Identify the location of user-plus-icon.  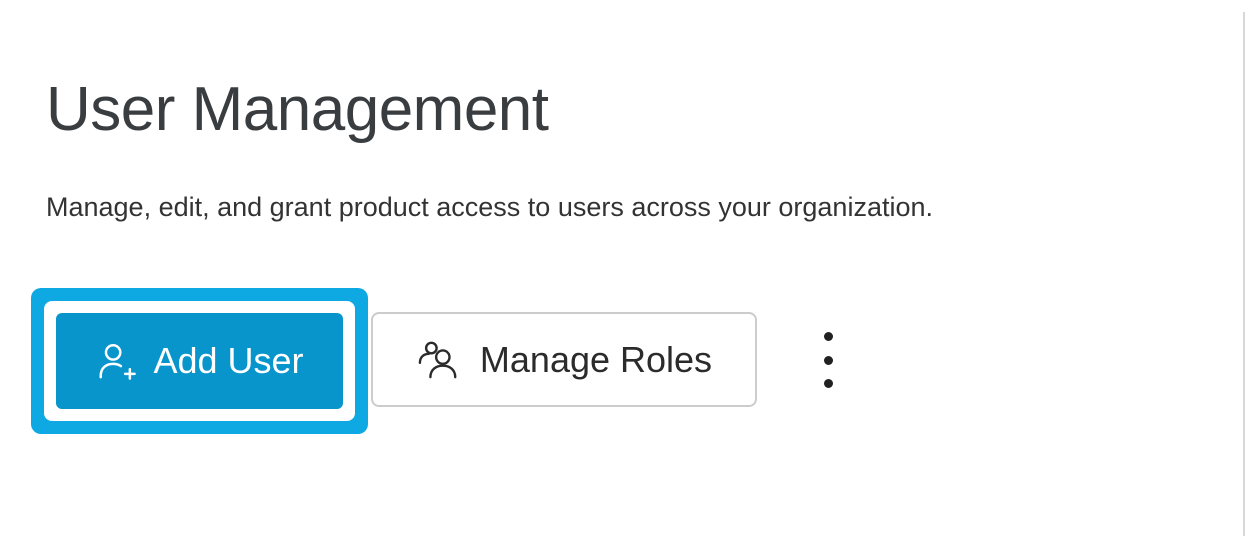
(116, 361).